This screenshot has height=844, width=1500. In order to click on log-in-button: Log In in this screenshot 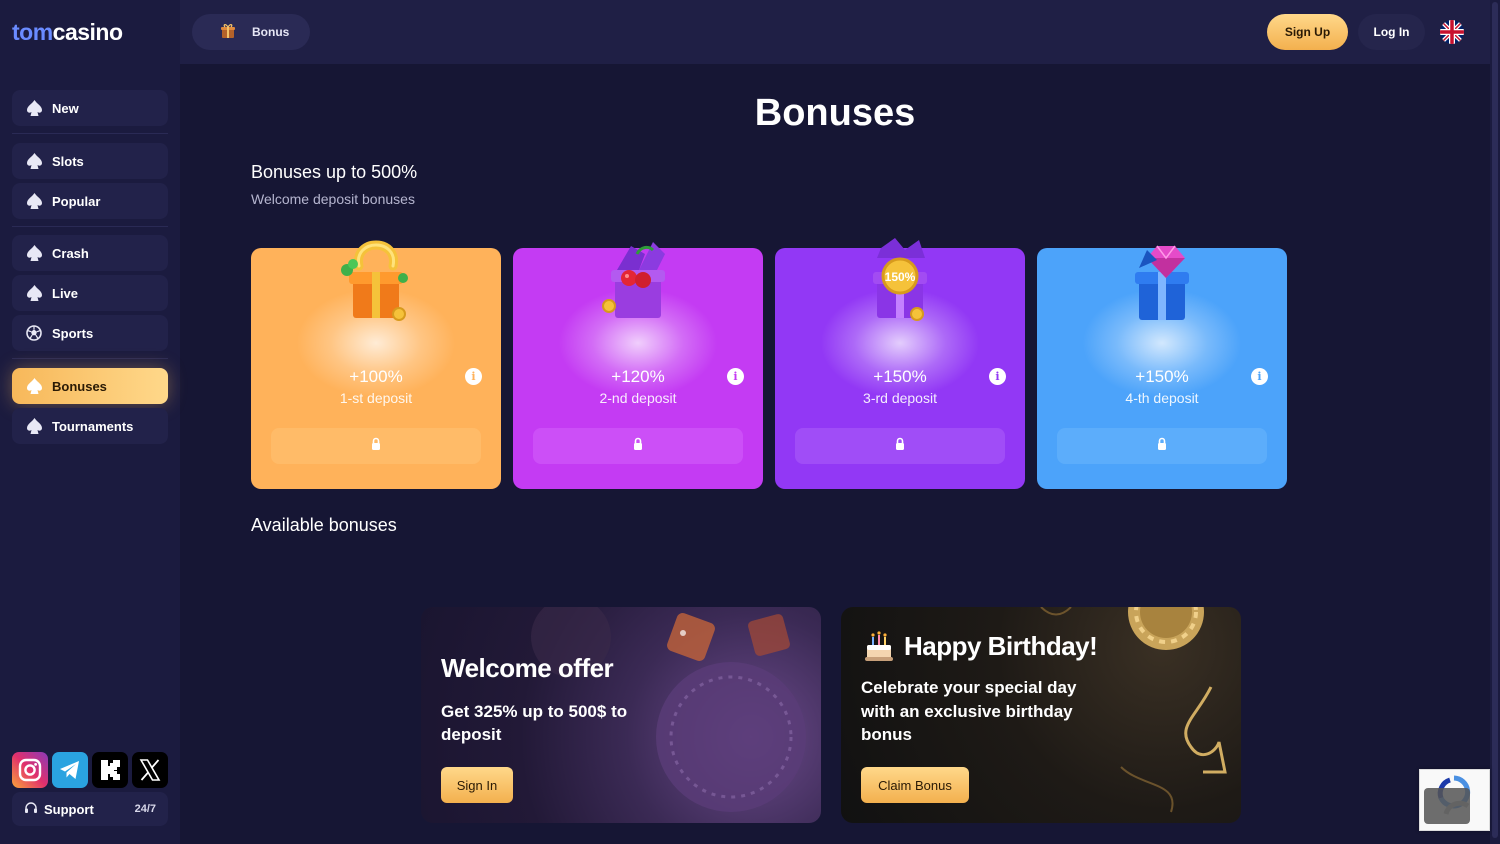, I will do `click(1391, 32)`.